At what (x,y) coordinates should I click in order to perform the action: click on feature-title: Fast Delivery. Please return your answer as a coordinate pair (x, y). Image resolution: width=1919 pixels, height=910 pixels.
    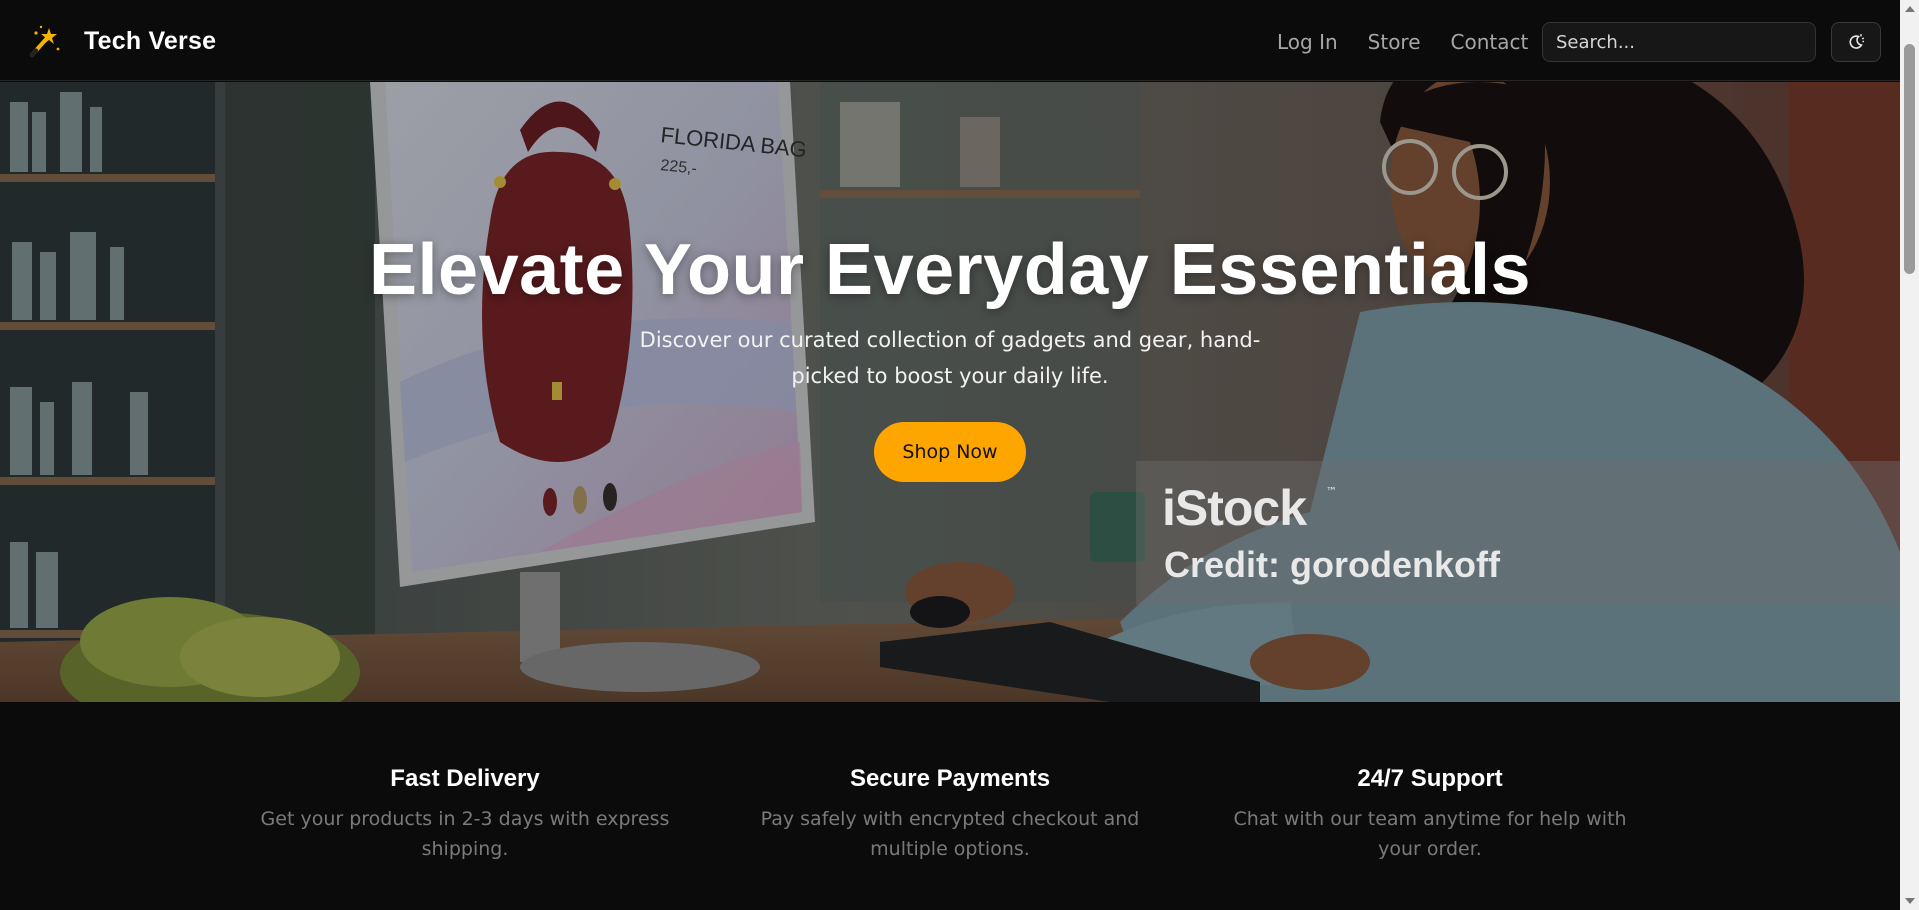
    Looking at the image, I should click on (465, 778).